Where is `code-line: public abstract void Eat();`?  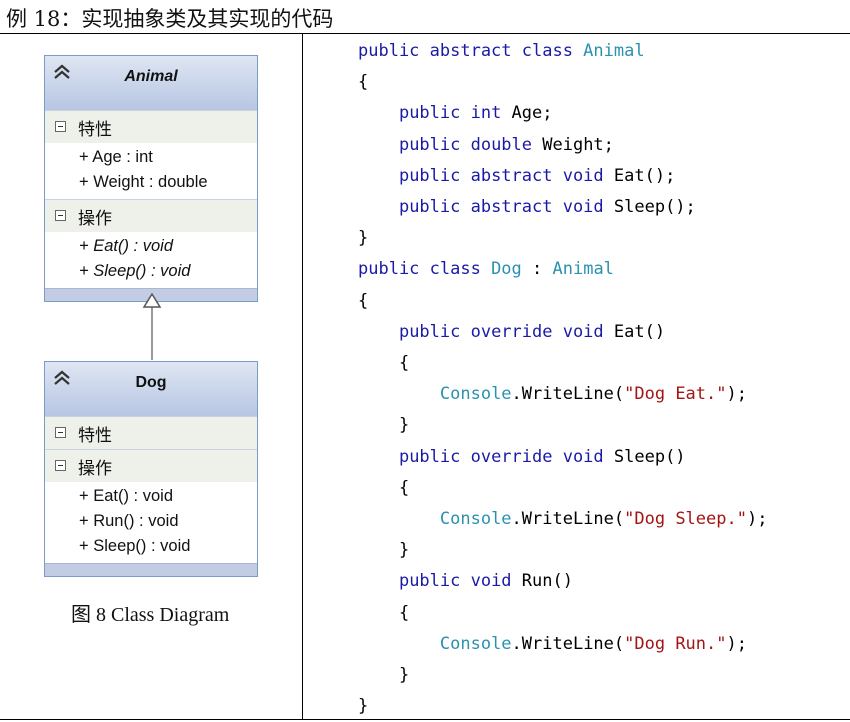 code-line: public abstract void Eat(); is located at coordinates (562, 176).